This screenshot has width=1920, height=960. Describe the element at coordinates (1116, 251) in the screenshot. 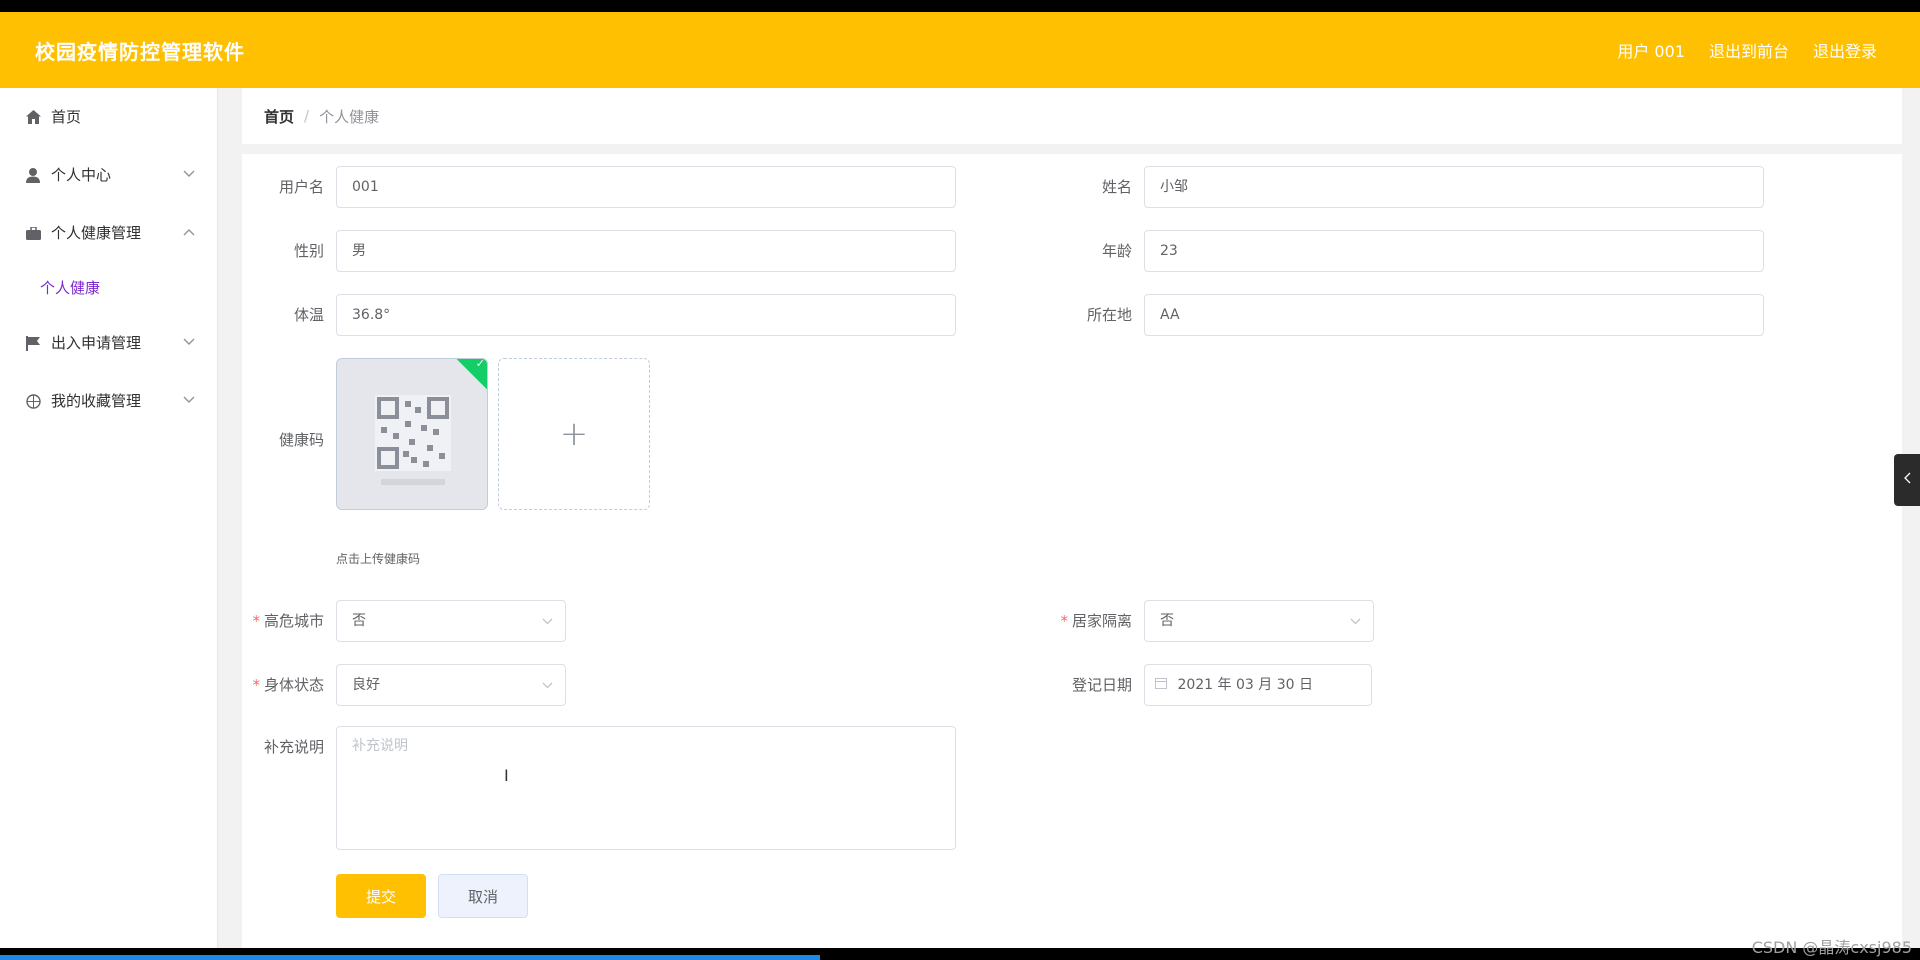

I see `age-label: 年龄` at that location.